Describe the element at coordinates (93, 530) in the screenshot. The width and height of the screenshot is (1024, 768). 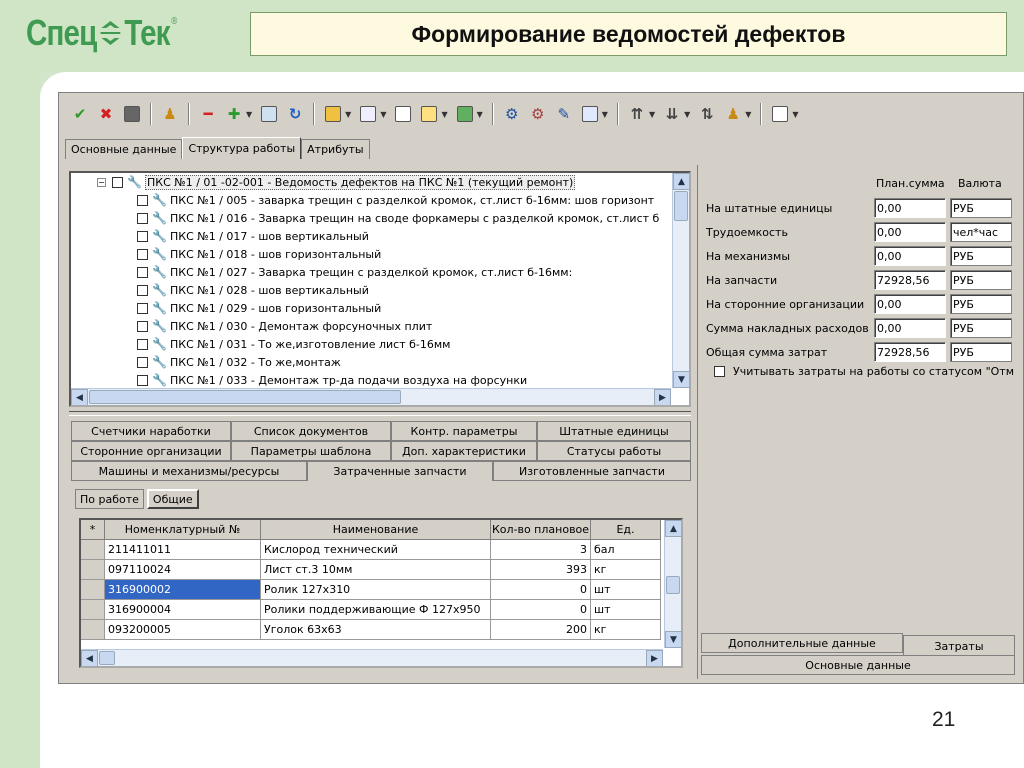
I see `column-header: *` at that location.